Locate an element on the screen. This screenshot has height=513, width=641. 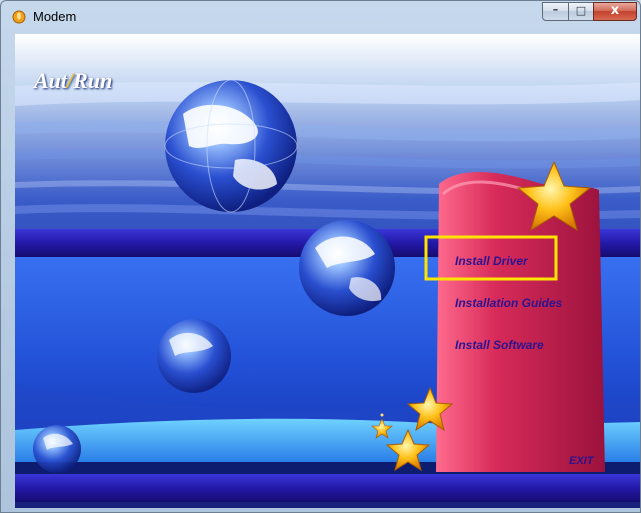
logo-right: Run is located at coordinates (93, 80).